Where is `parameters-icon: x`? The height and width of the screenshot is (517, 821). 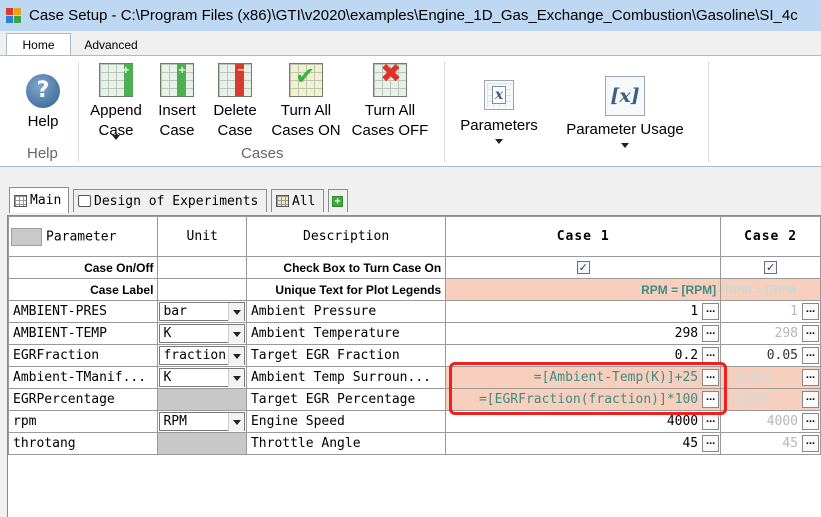 parameters-icon: x is located at coordinates (499, 95).